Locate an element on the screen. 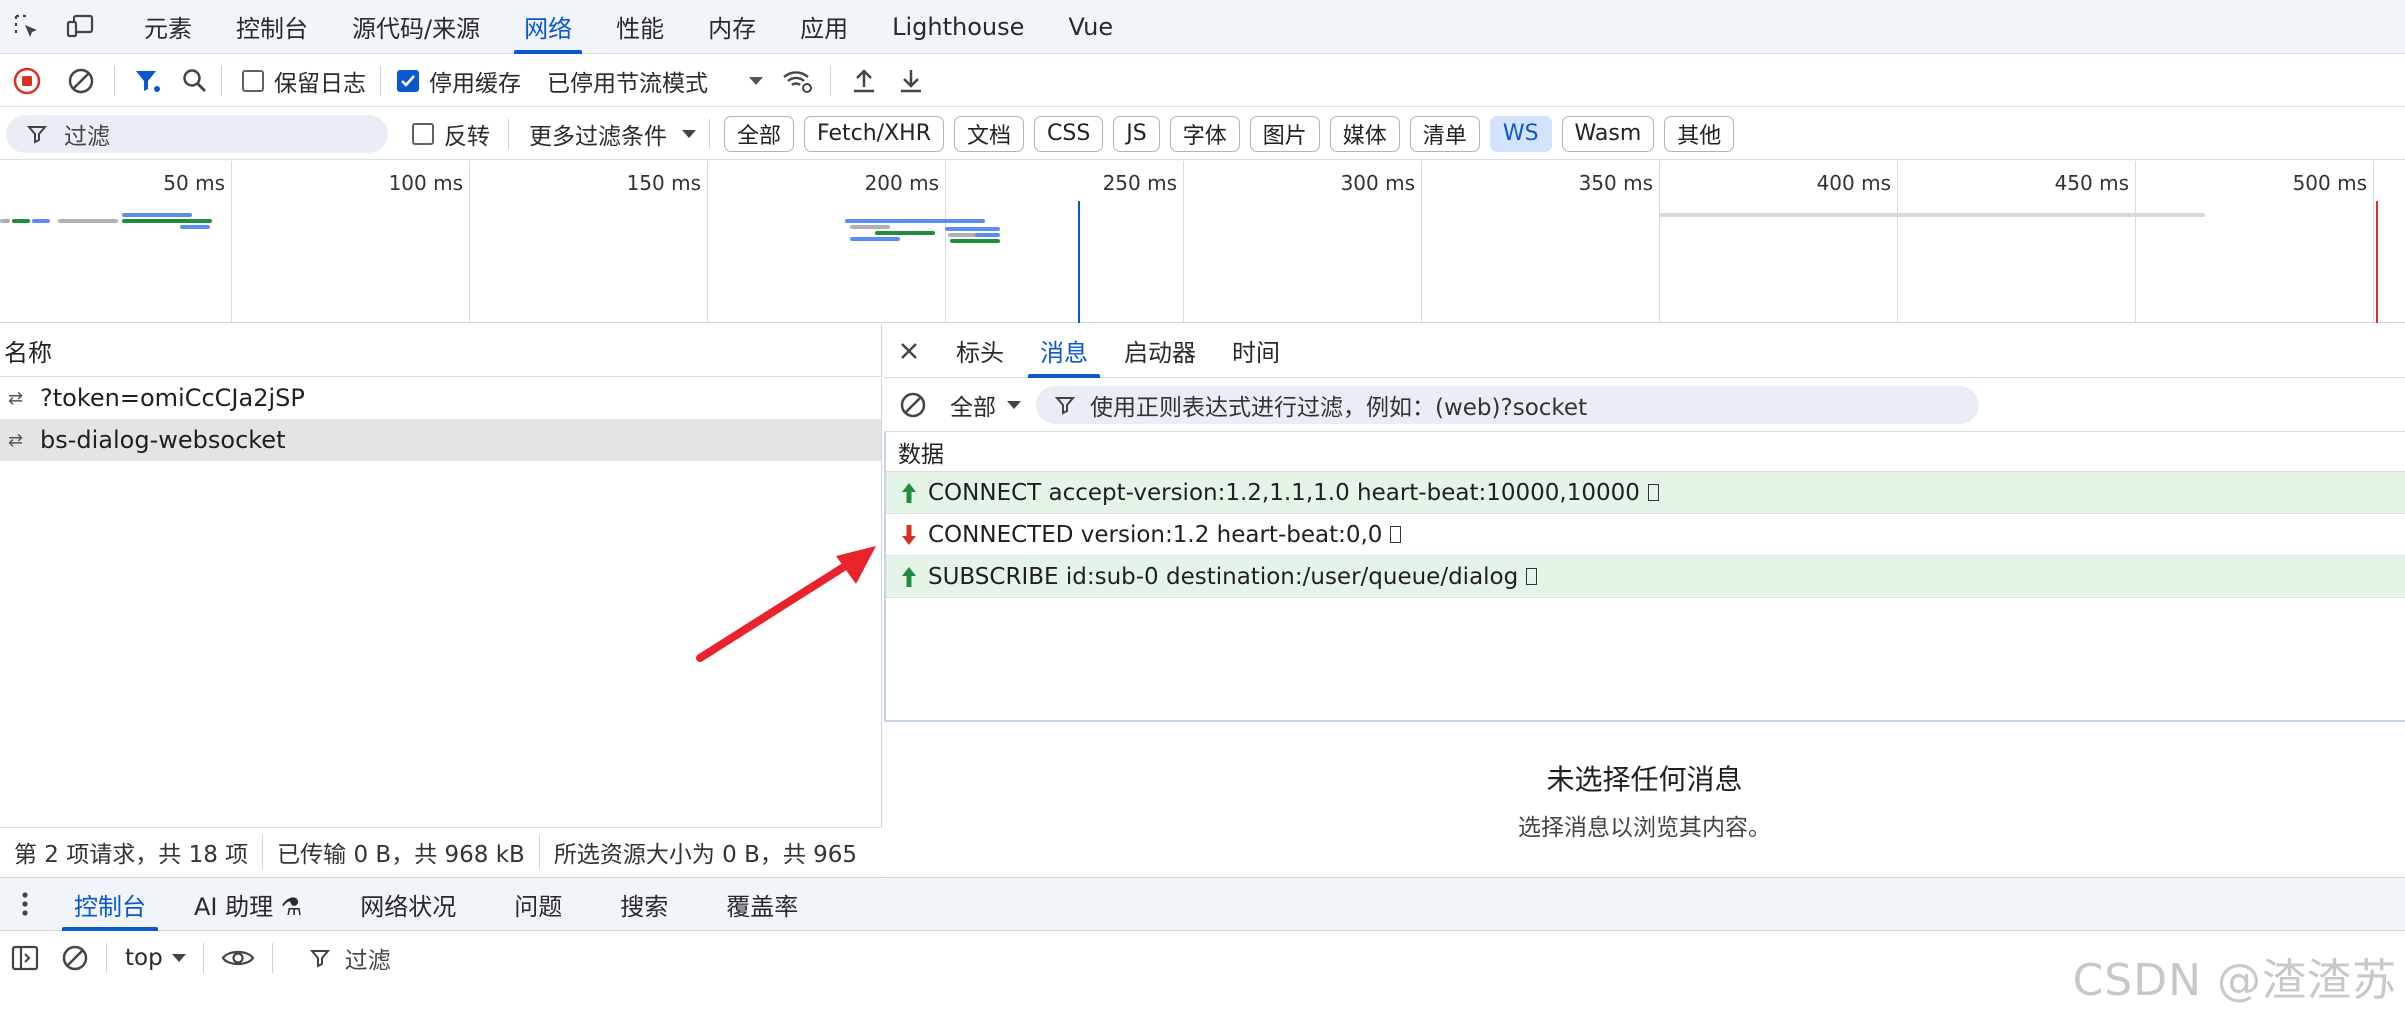  timeline-tick-label: 450 ms is located at coordinates (2091, 183).